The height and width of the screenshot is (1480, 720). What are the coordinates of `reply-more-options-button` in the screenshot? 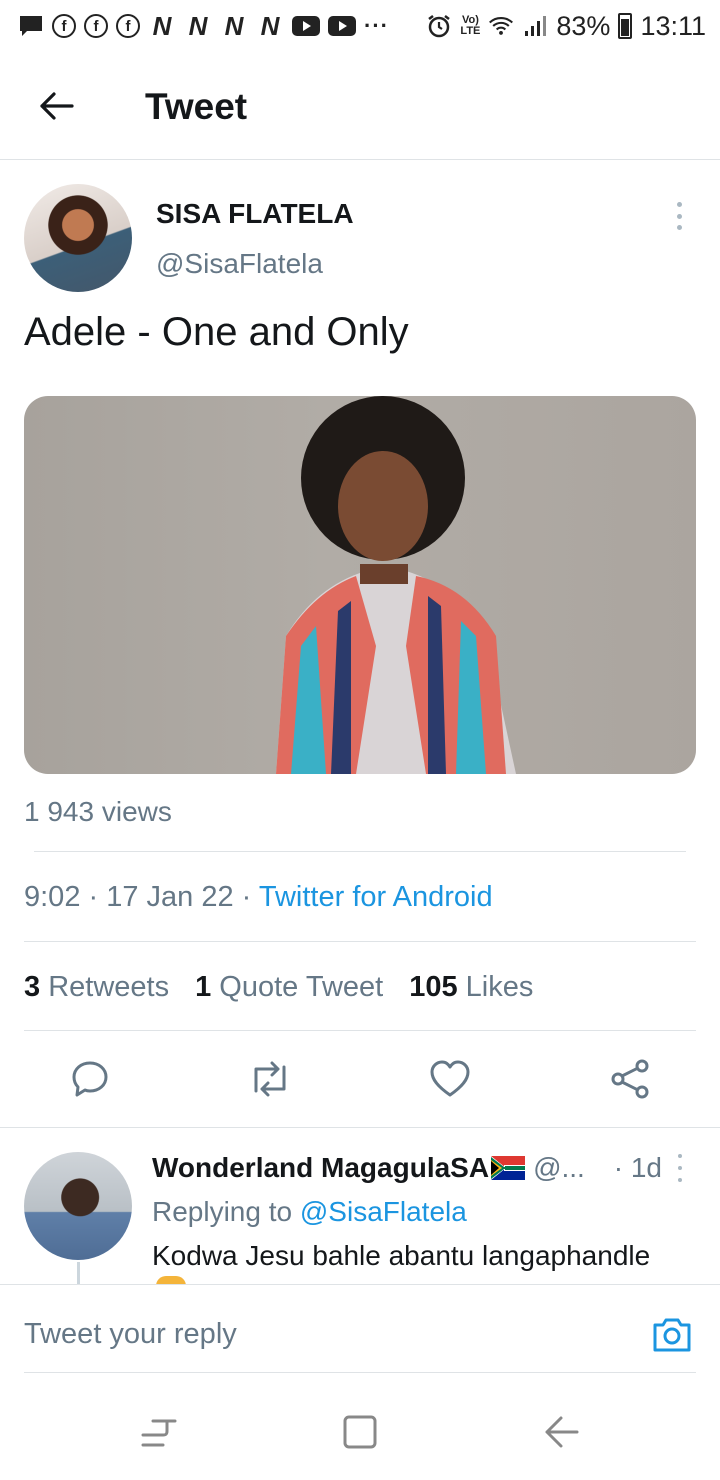 It's located at (680, 1168).